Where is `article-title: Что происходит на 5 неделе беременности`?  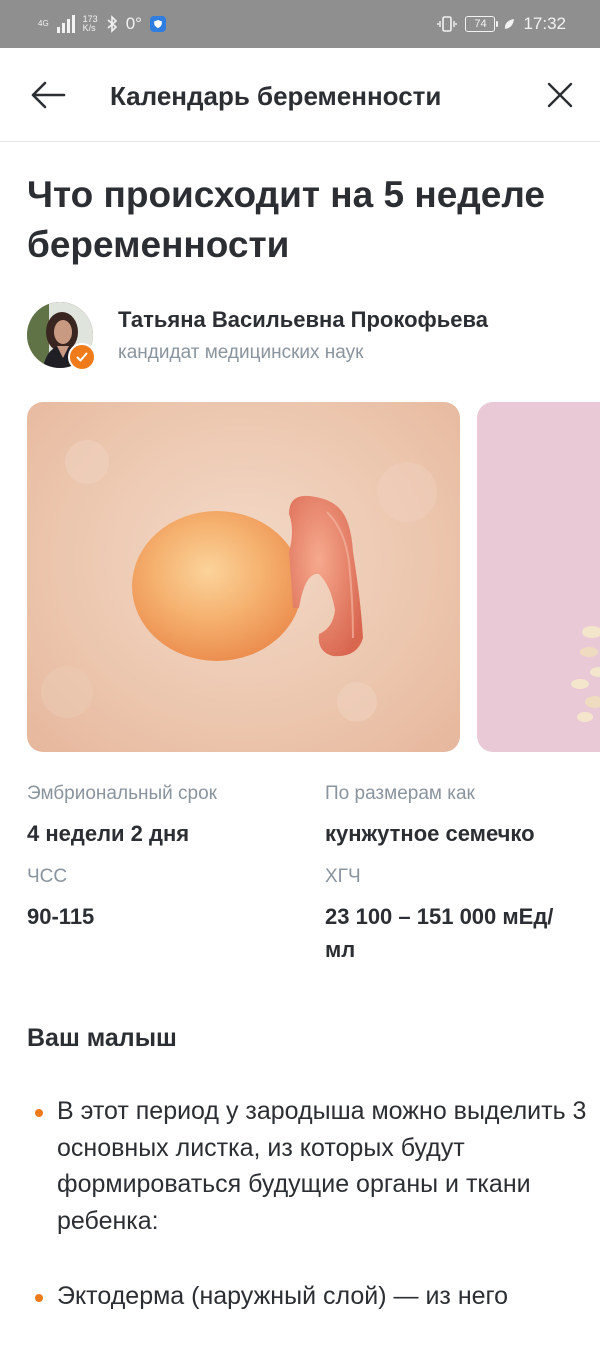 article-title: Что происходит на 5 неделе беременности is located at coordinates (286, 219).